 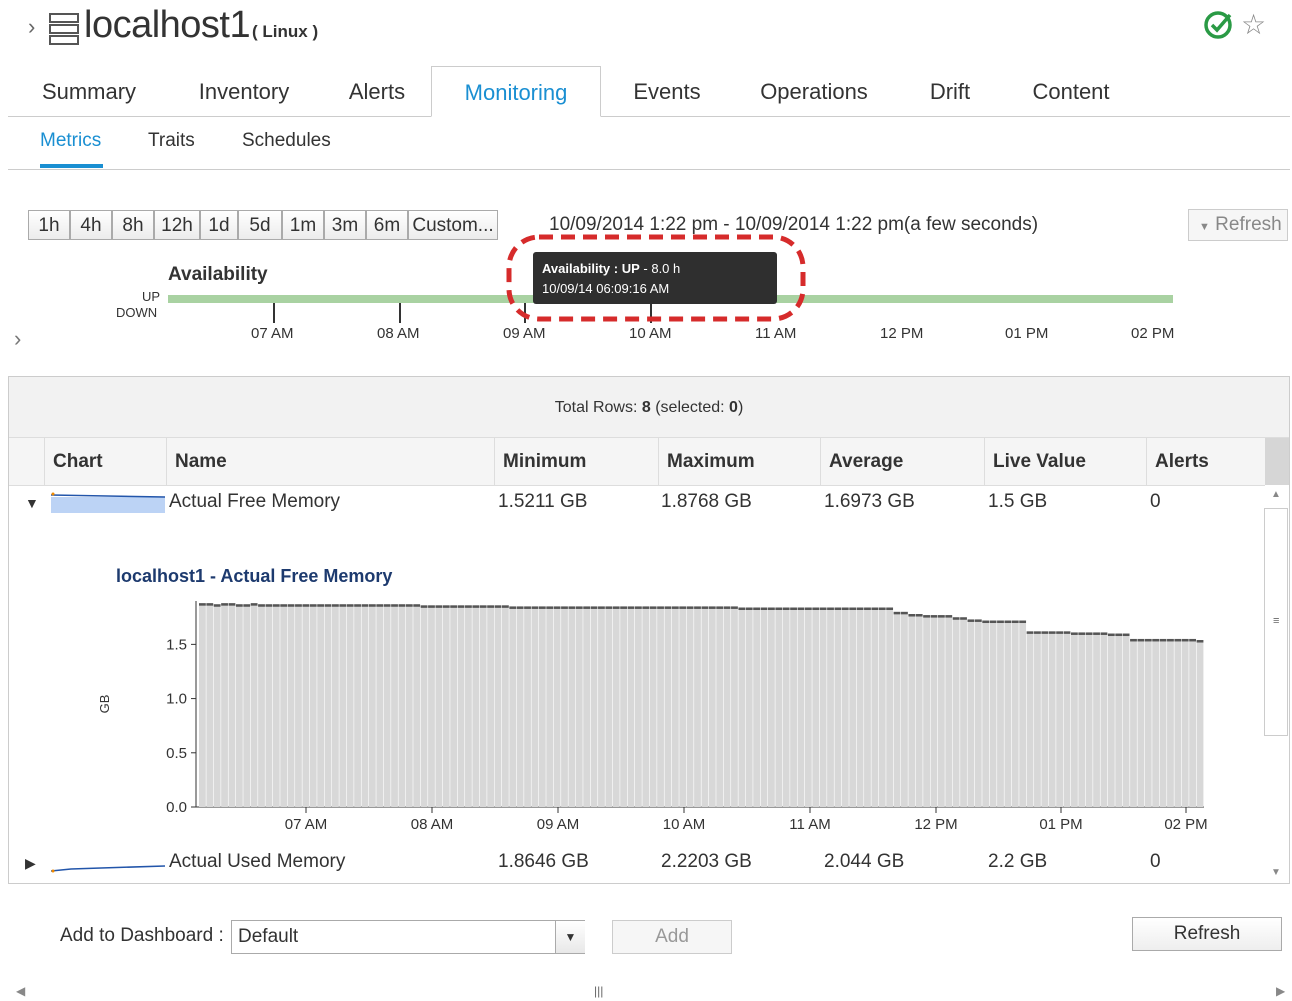 I want to click on refresh-button: Refresh, so click(x=1207, y=934).